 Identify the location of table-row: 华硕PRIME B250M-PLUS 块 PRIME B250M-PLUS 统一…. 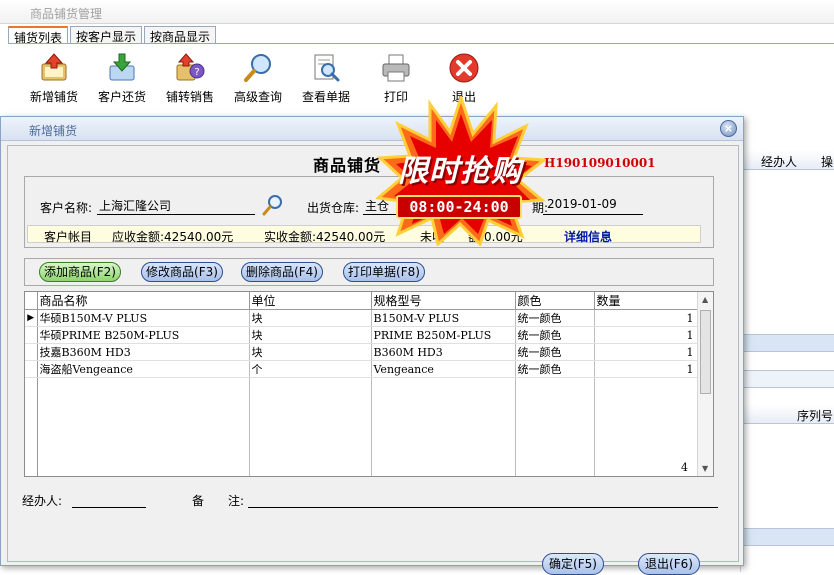
(361, 335).